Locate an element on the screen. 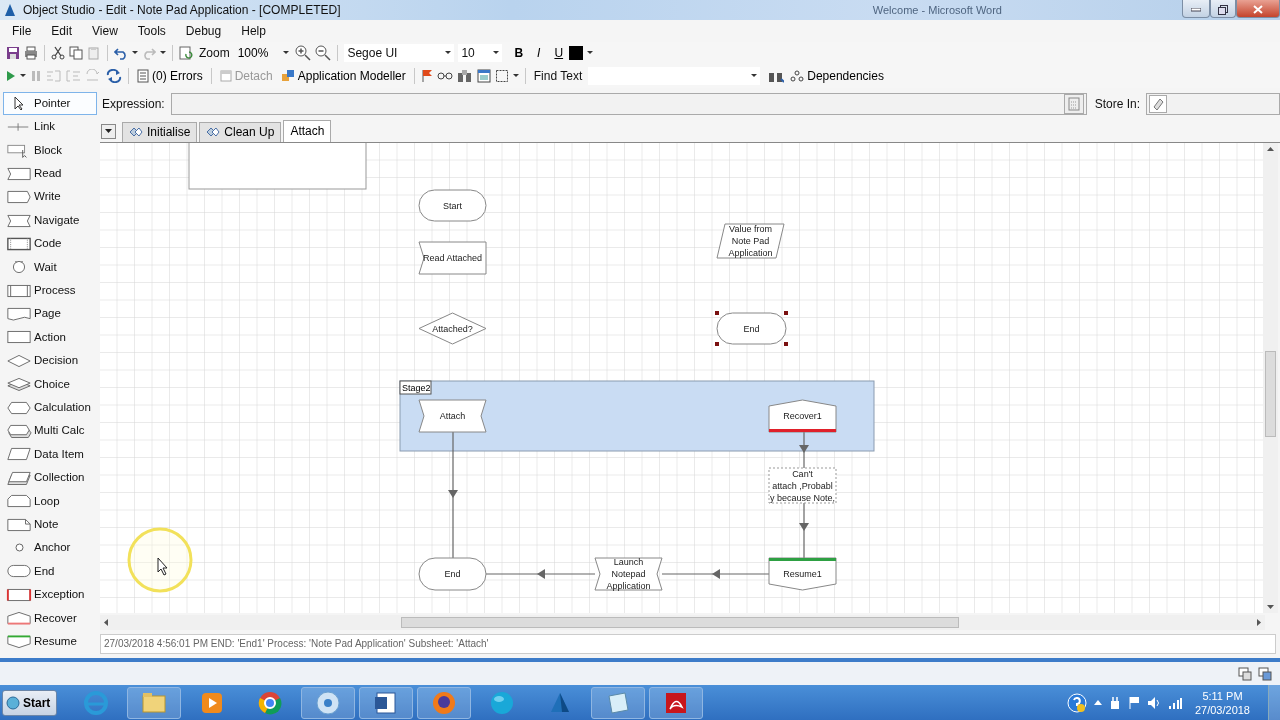  clock-time: 5:11 PM is located at coordinates (1222, 695).